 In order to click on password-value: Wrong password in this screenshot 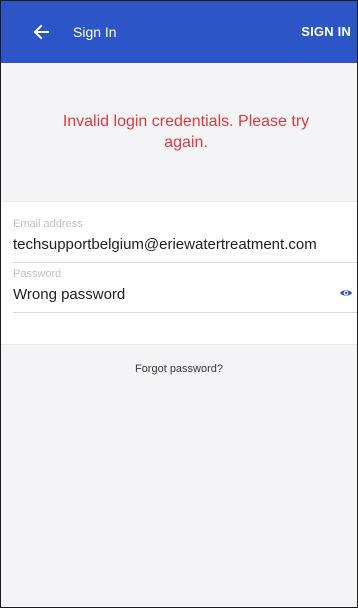, I will do `click(69, 295)`.